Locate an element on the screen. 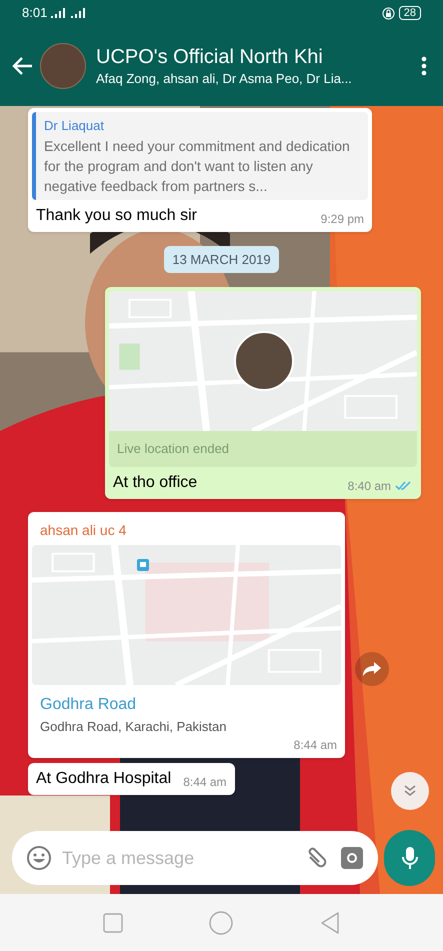  chat-title: UCPO's Official North Khi is located at coordinates (210, 57).